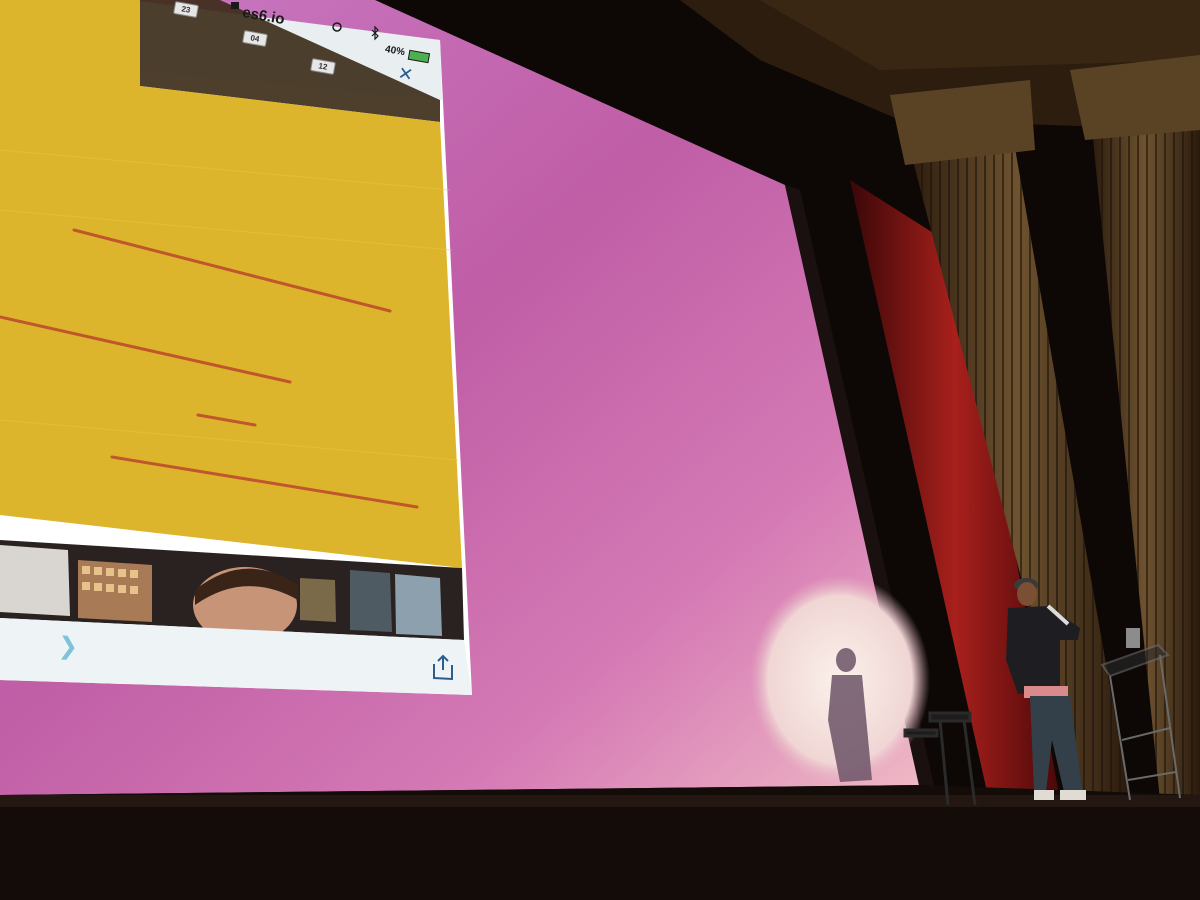 Image resolution: width=1200 pixels, height=900 pixels. I want to click on lock-icon, so click(235, 5).